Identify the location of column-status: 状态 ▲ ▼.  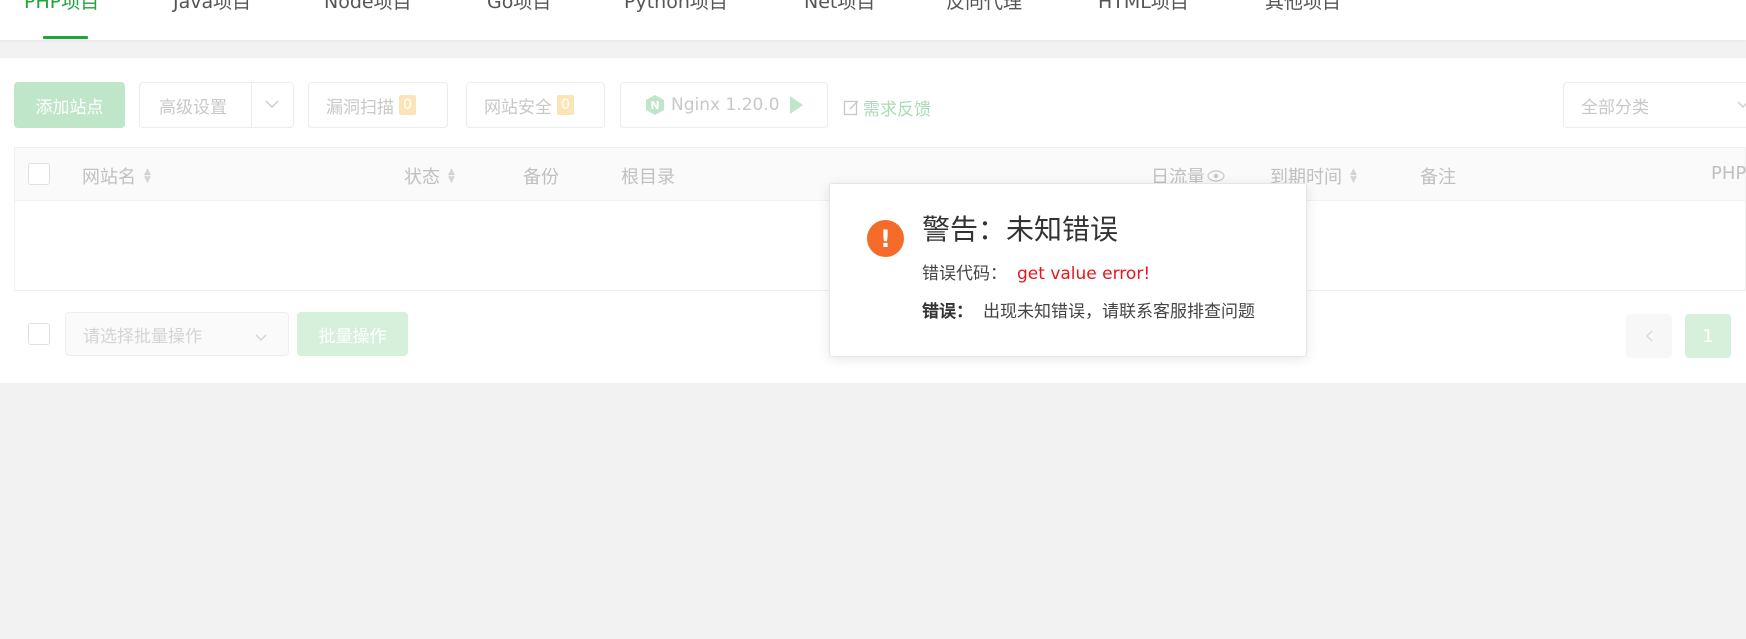
(429, 176).